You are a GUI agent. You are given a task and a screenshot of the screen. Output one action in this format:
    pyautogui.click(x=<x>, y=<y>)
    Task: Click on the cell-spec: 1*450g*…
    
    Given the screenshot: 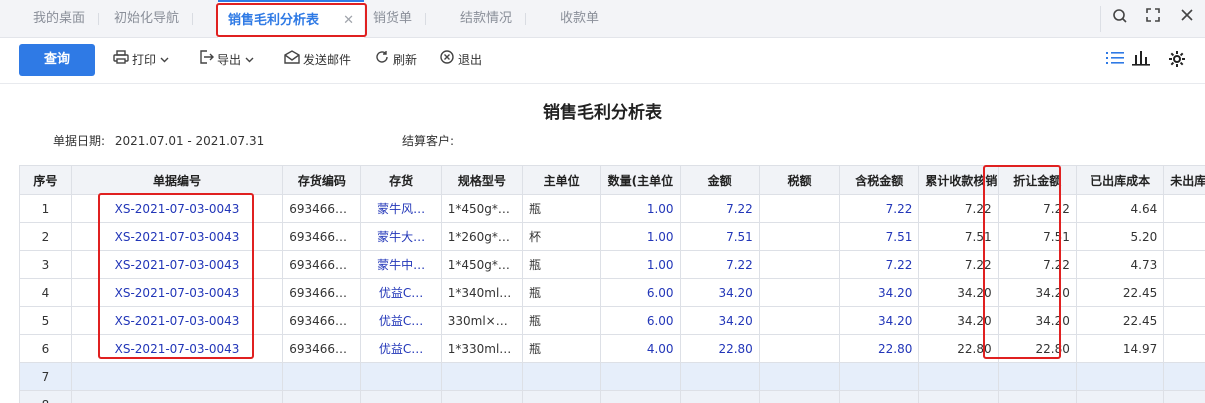 What is the action you would take?
    pyautogui.click(x=482, y=264)
    